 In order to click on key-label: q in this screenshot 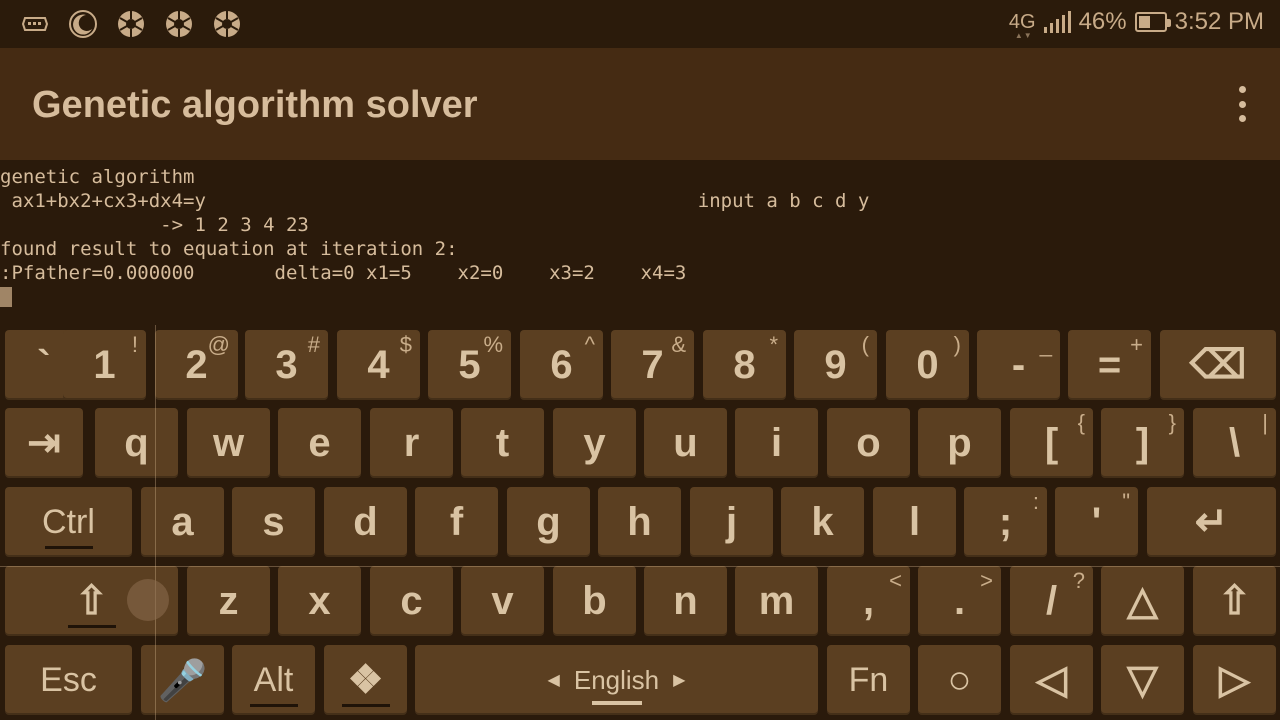, I will do `click(136, 442)`.